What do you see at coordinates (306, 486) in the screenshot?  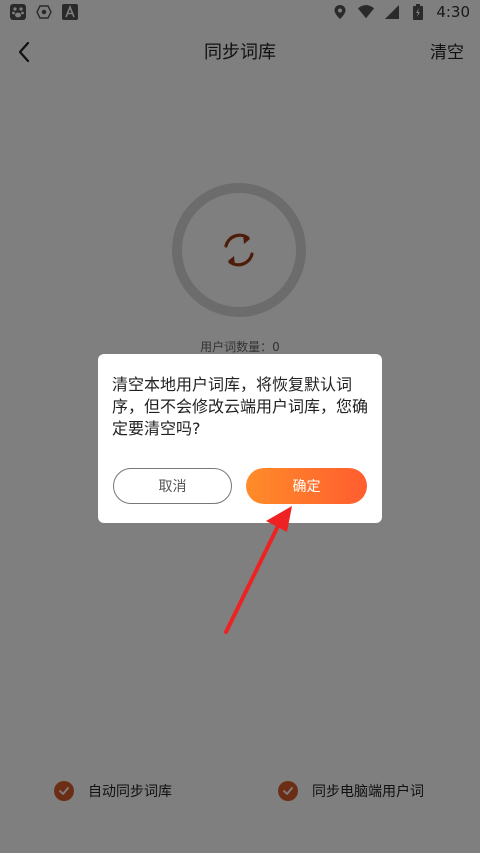 I see `confirm-button: 确定` at bounding box center [306, 486].